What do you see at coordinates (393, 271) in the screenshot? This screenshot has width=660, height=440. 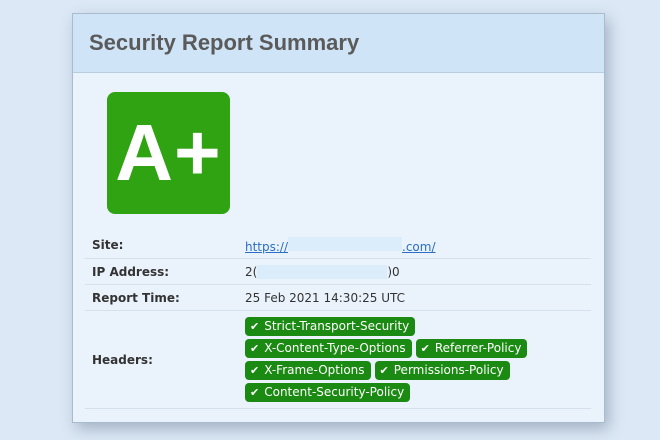 I see `ip-suffix: )0` at bounding box center [393, 271].